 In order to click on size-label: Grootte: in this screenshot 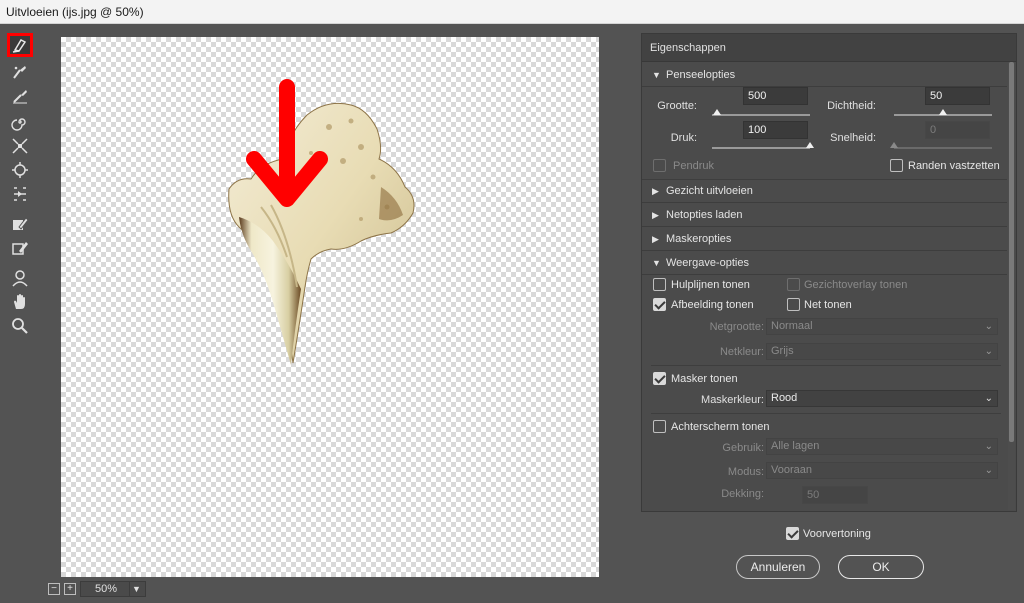, I will do `click(677, 106)`.